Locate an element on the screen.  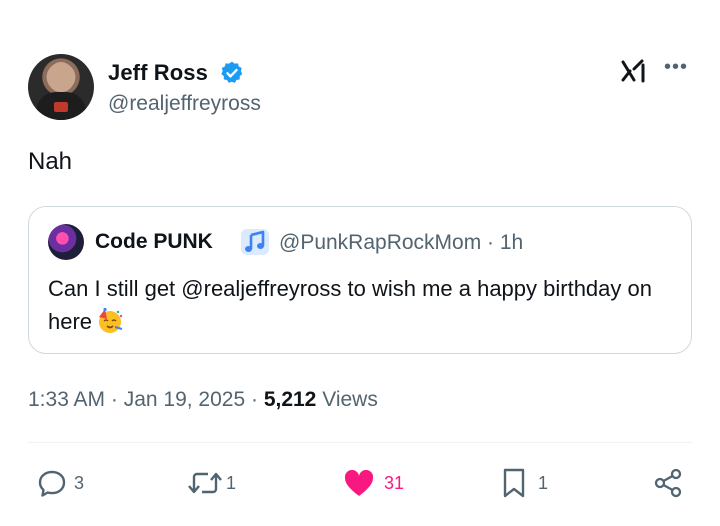
quoted-author-name: Code PUNK is located at coordinates (154, 241).